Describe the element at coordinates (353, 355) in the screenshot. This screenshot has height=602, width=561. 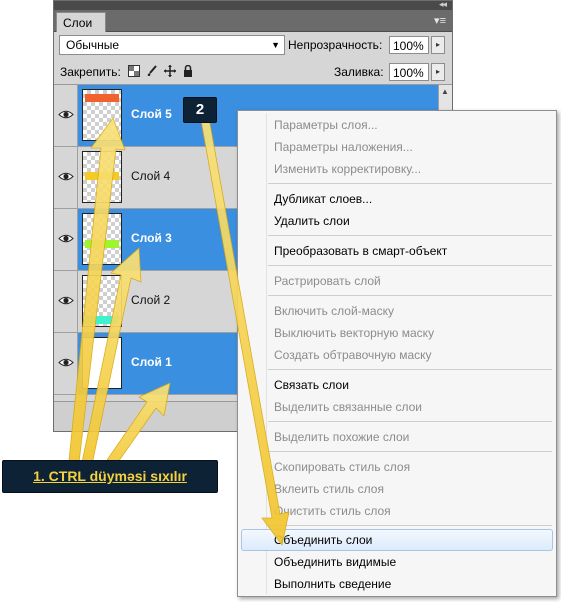
I see `menu-item-create-clipping-mask: Создать обтравочную маску` at that location.